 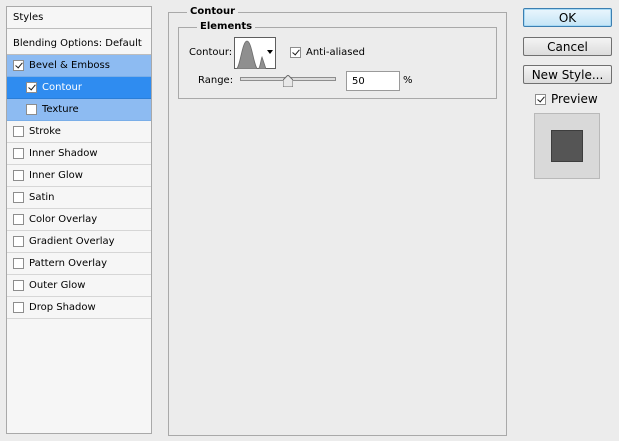 I want to click on style-item-label: Texture, so click(x=60, y=109).